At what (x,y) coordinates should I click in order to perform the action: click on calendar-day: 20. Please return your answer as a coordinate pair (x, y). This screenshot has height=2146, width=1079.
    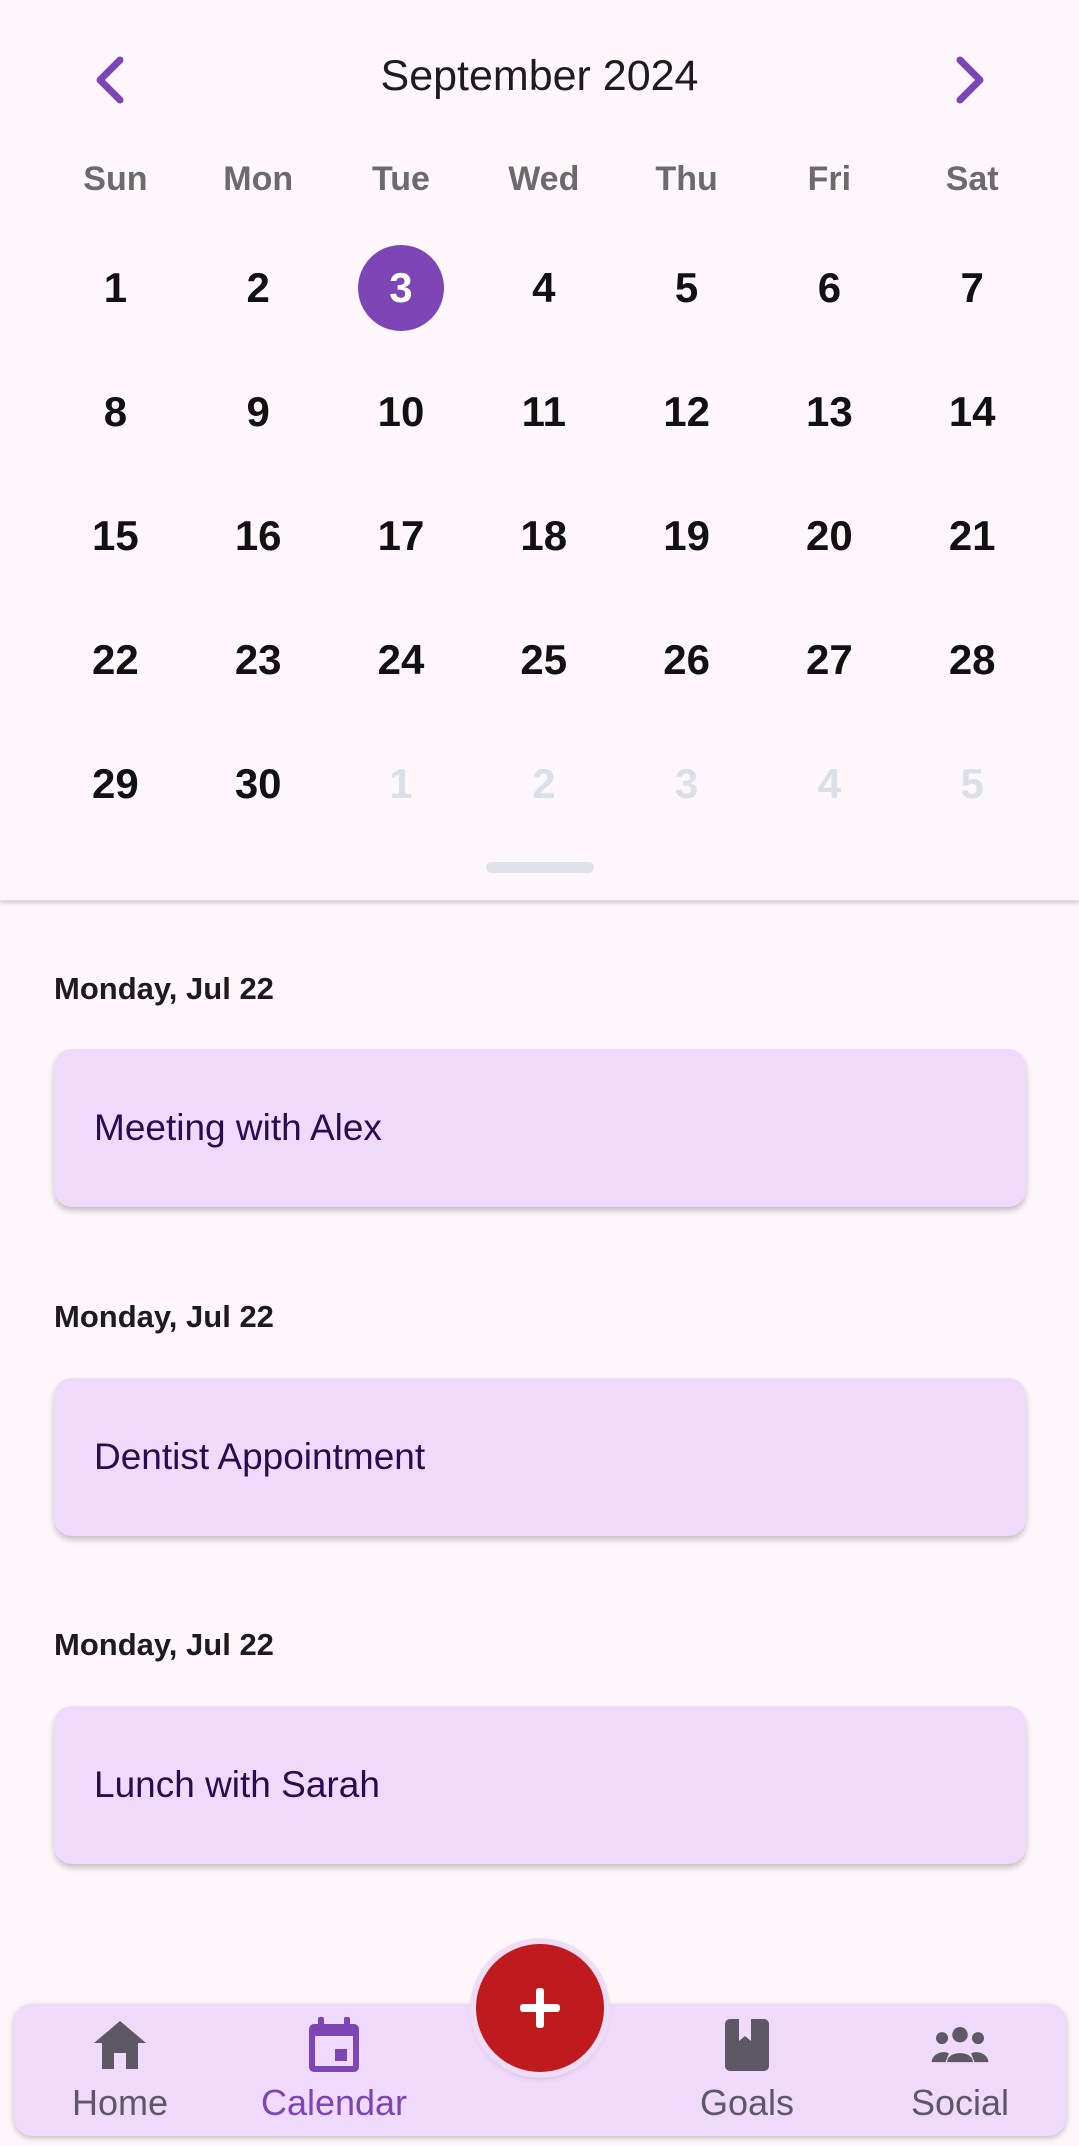
    Looking at the image, I should click on (829, 536).